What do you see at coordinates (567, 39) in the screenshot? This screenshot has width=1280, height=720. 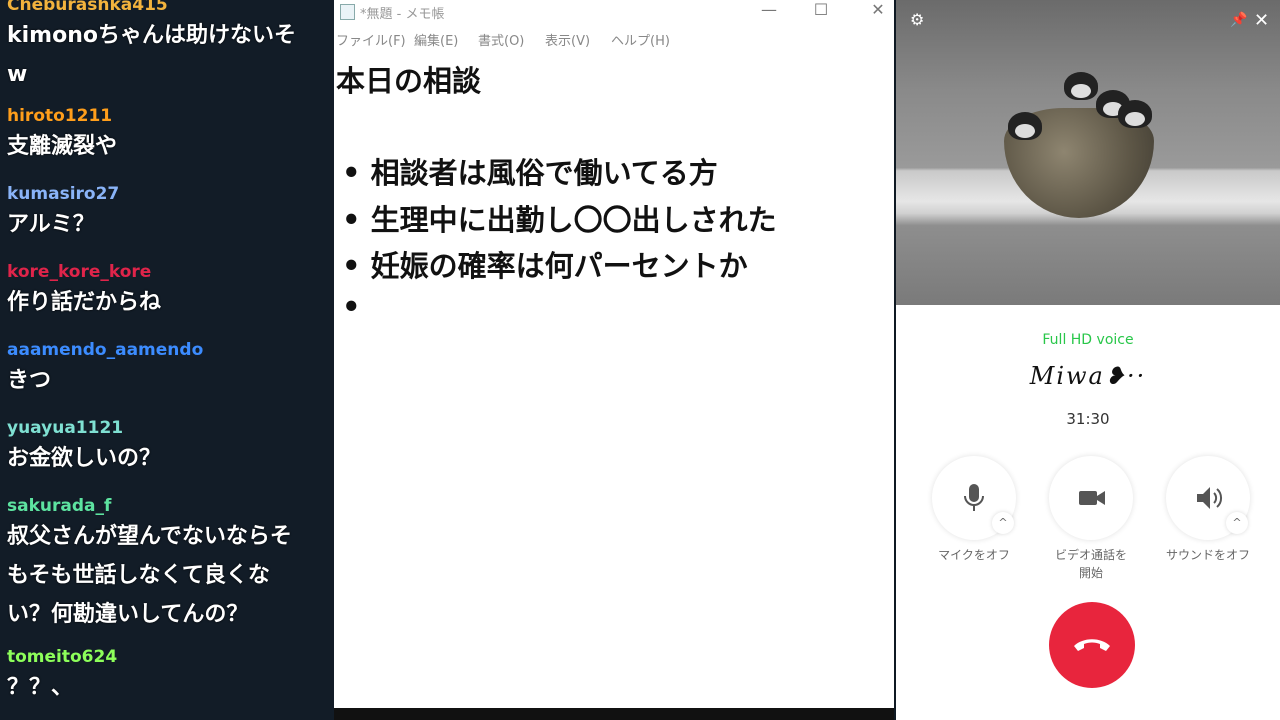 I see `menu-view: 表示(V)` at bounding box center [567, 39].